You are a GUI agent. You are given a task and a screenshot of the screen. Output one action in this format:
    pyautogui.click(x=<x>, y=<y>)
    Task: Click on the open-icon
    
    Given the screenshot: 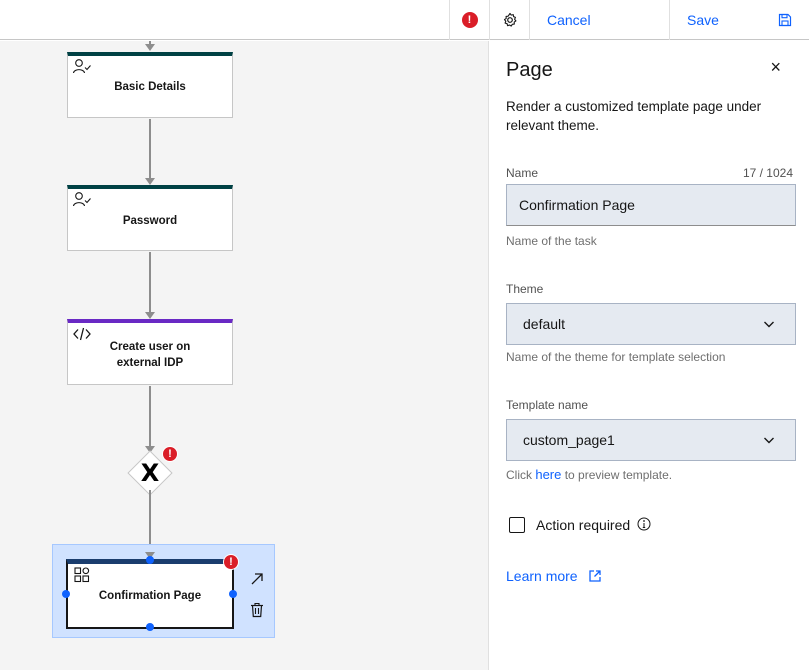 What is the action you would take?
    pyautogui.click(x=257, y=579)
    